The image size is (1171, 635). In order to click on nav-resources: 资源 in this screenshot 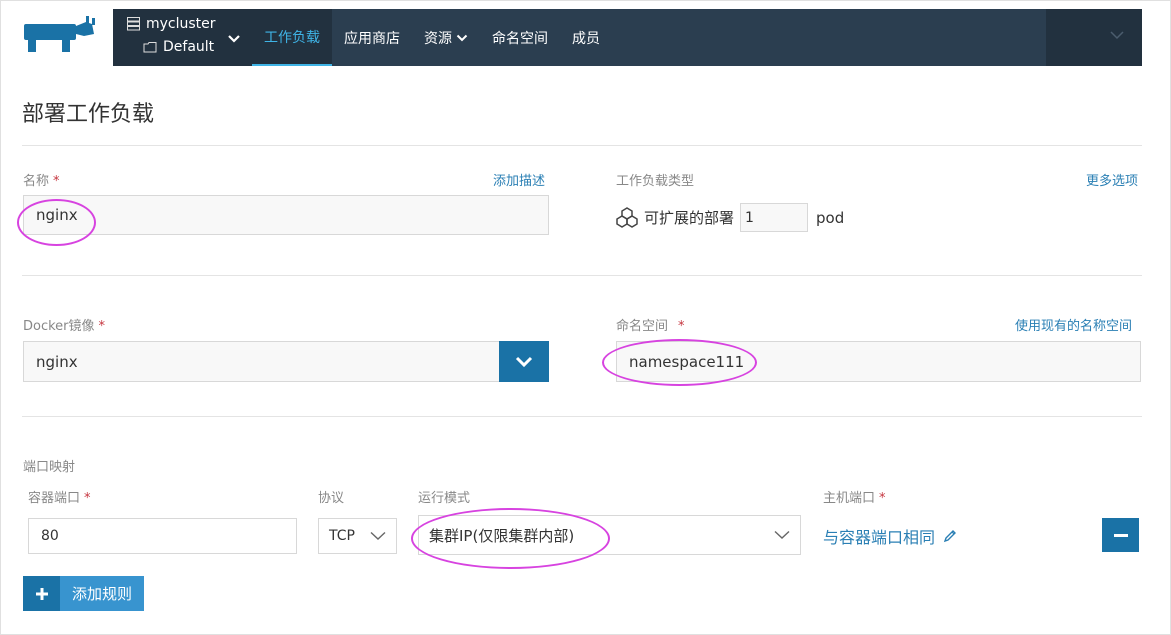, I will do `click(446, 37)`.